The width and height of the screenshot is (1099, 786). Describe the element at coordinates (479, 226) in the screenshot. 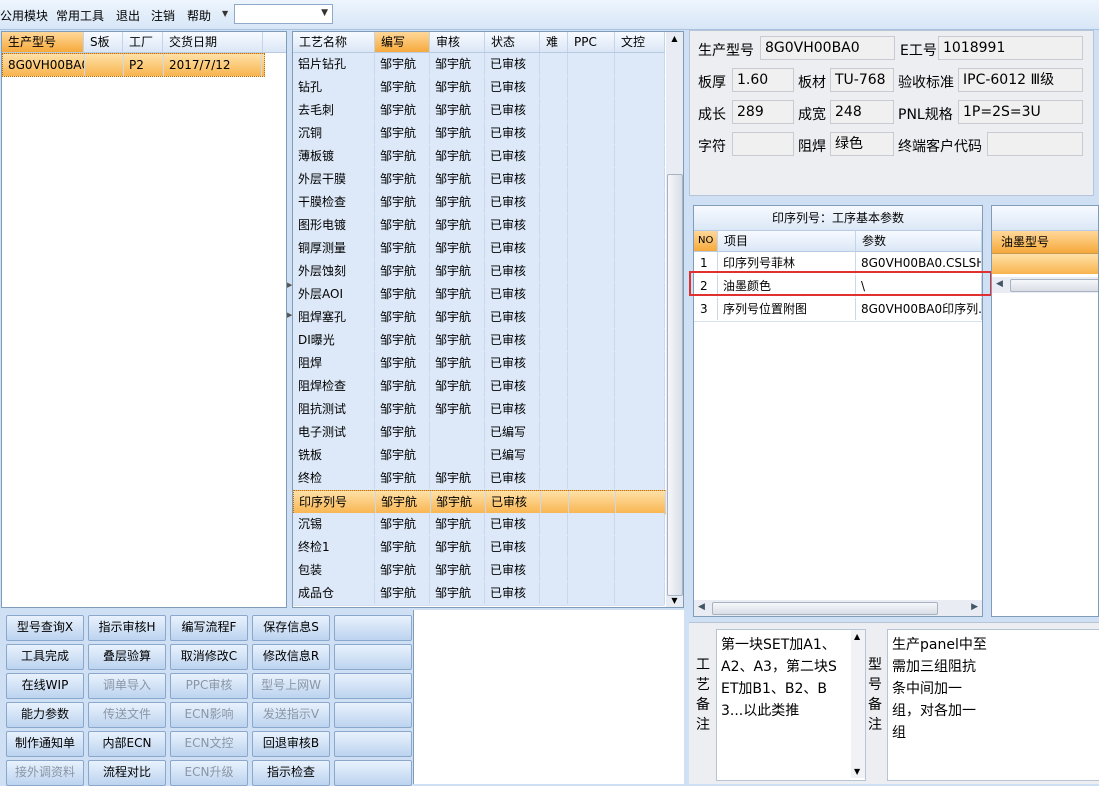

I see `table-row: 图形电镀 邹宇航 邹宇航 已审核` at that location.